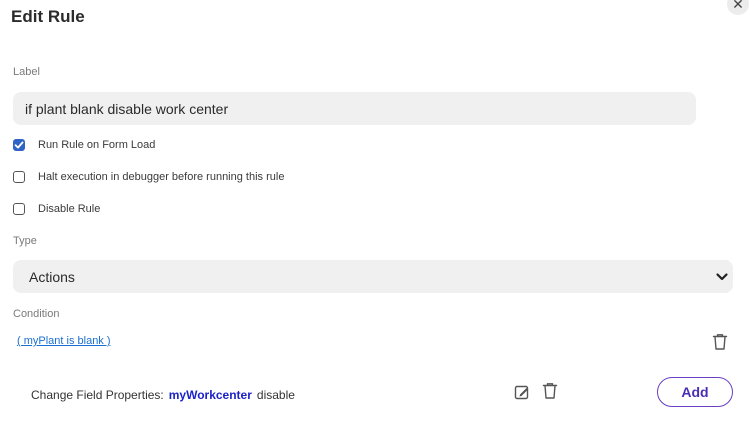  Describe the element at coordinates (275, 395) in the screenshot. I see `action-property: disable` at that location.